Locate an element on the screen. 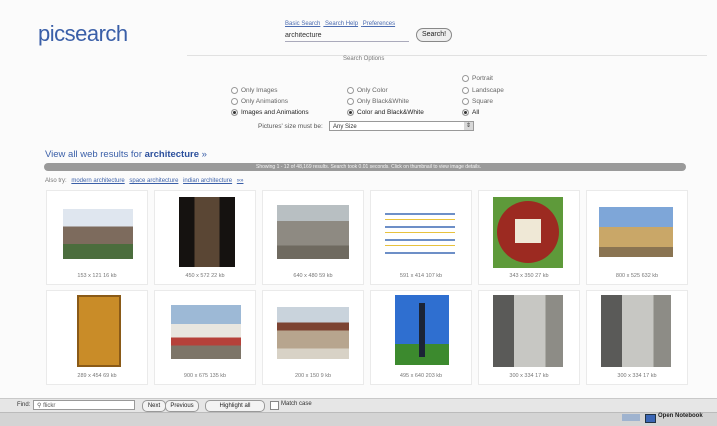 This screenshot has width=717, height=426. result-item: 640 x 480 59 kb is located at coordinates (313, 237).